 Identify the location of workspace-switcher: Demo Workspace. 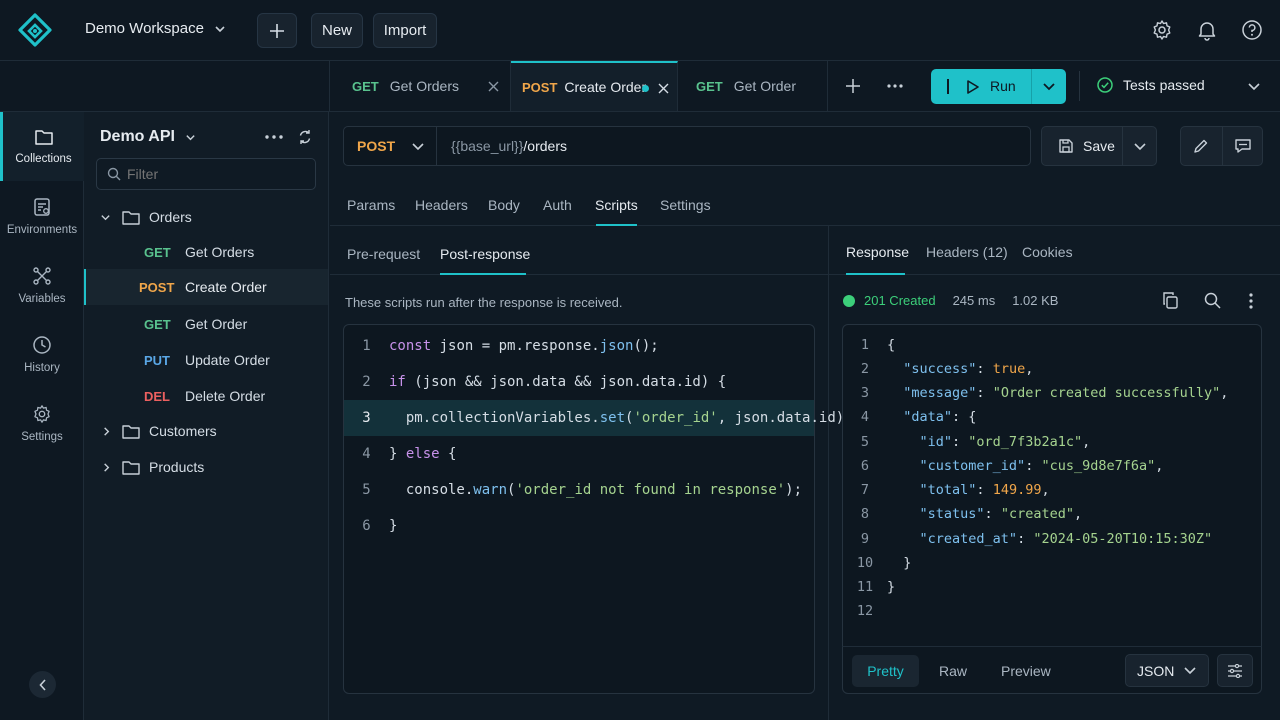
(155, 28).